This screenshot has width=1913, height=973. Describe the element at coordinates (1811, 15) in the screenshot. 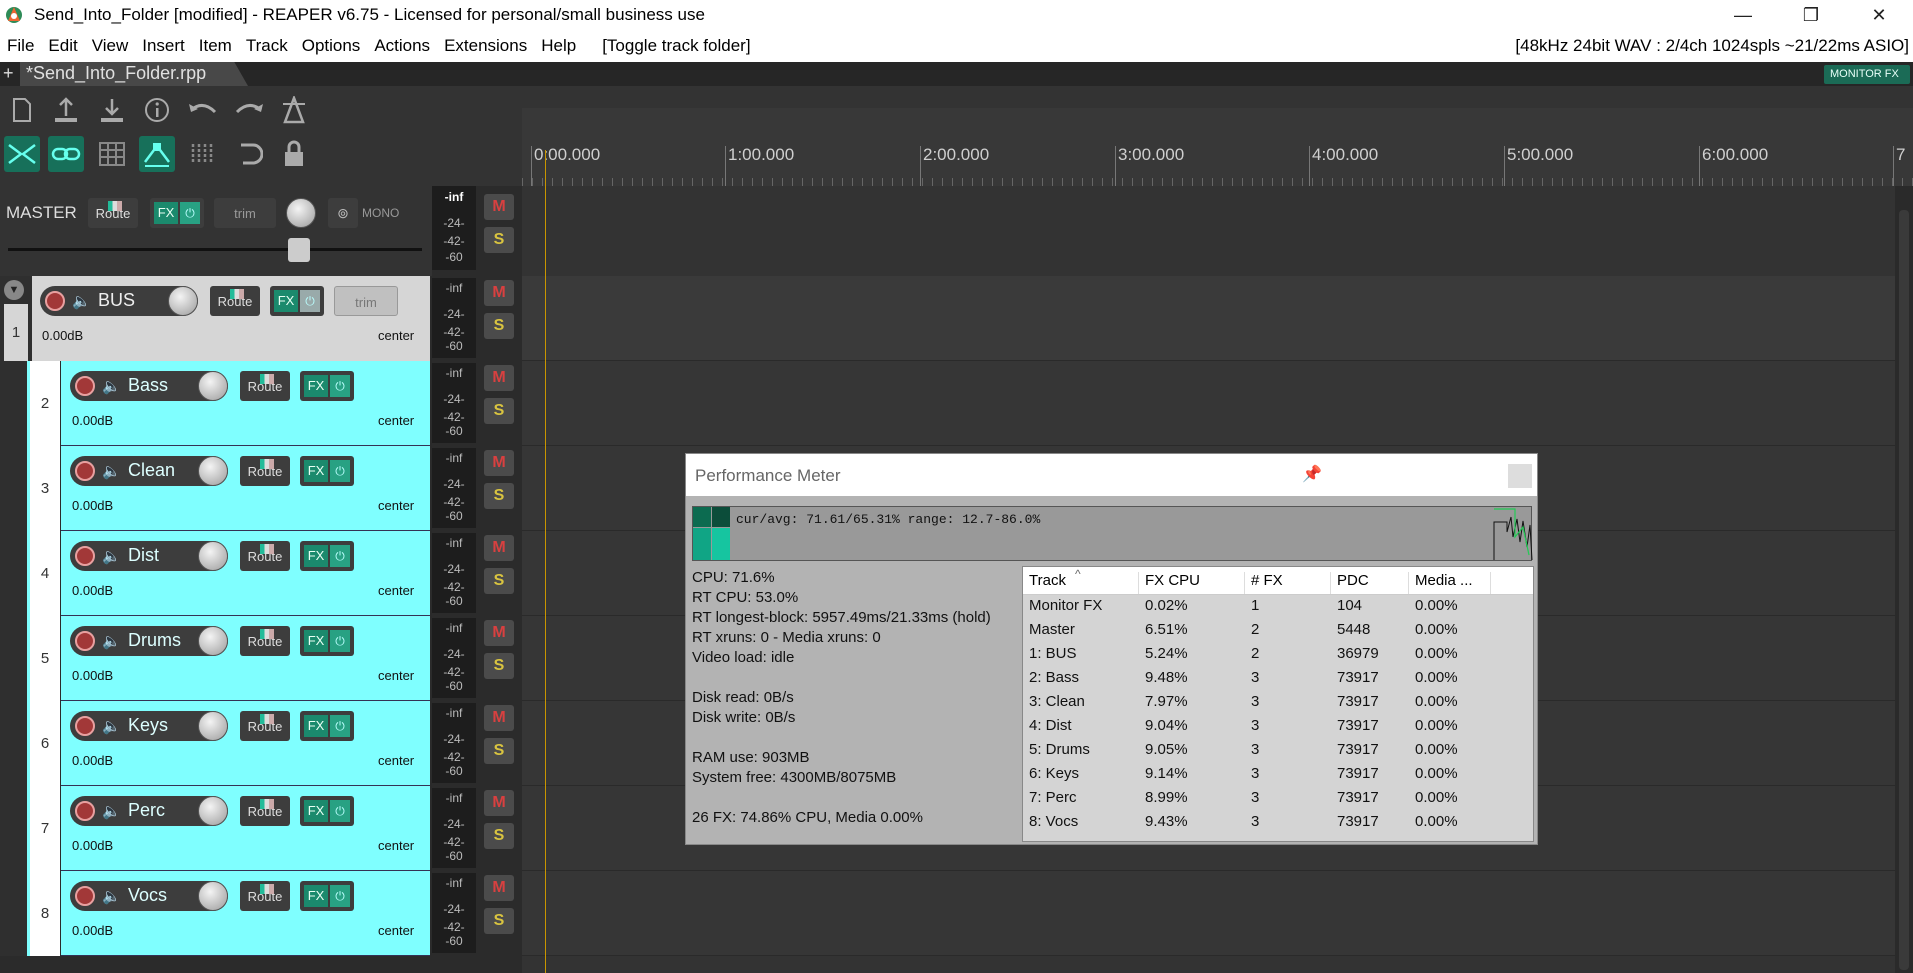

I see `maximize-button: ❐` at that location.